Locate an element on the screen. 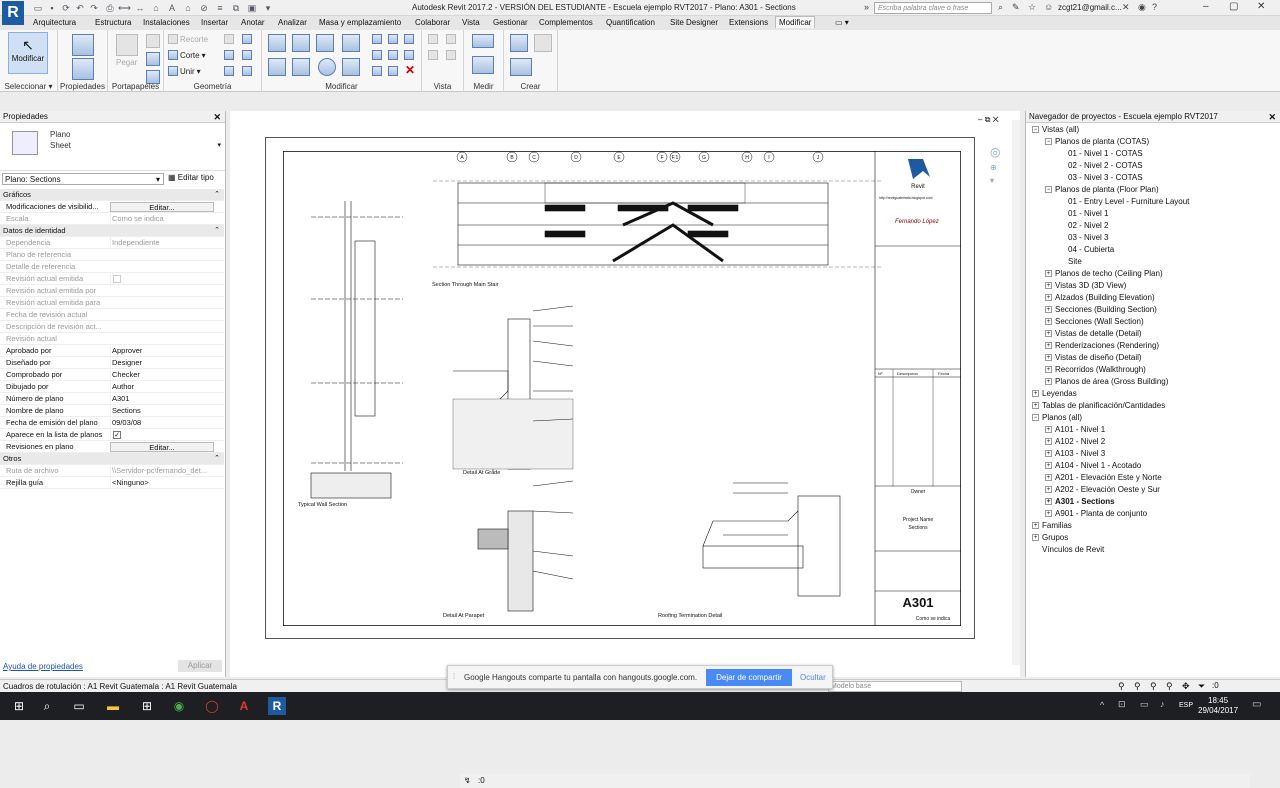  minimize-view-icon: – is located at coordinates (980, 119).